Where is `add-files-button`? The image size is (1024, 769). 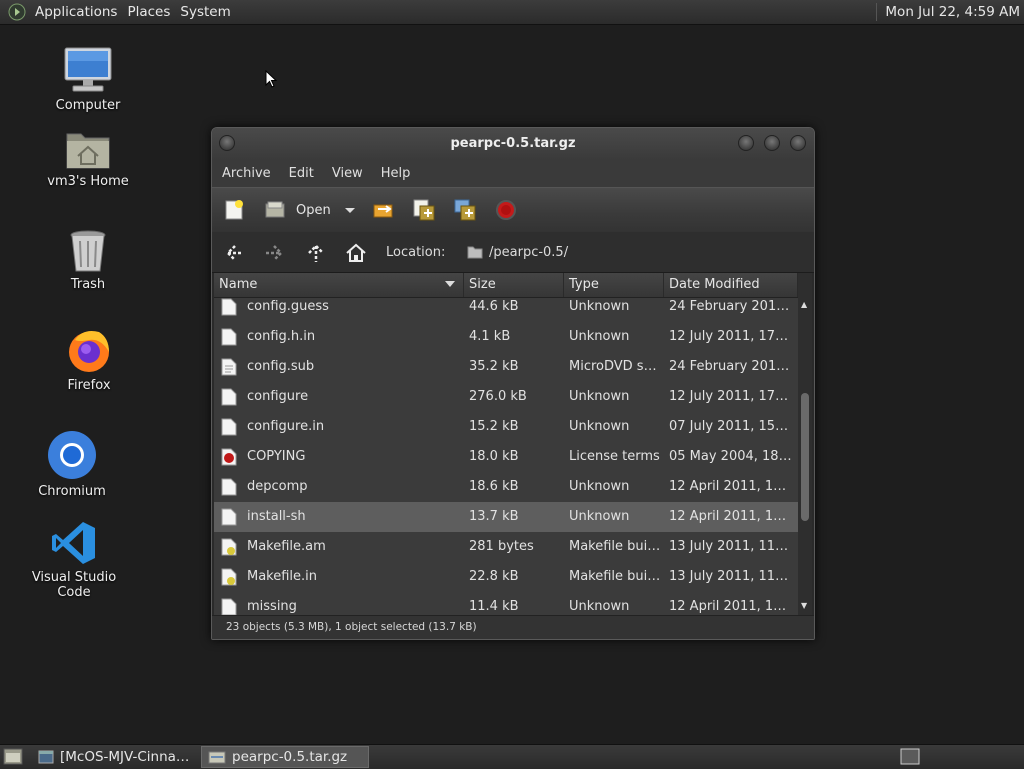
add-files-button is located at coordinates (424, 210).